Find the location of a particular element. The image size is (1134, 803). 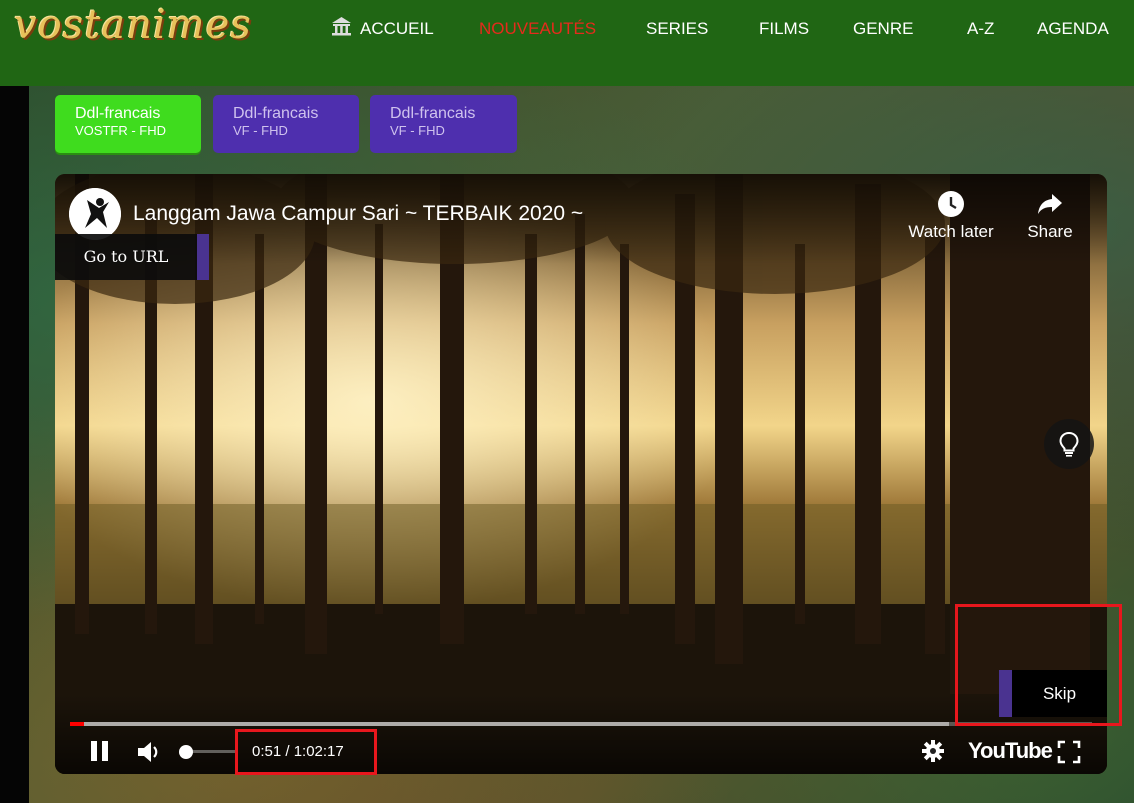

ddl-vf-button-1: Ddl-francais VF - FHD is located at coordinates (286, 124).